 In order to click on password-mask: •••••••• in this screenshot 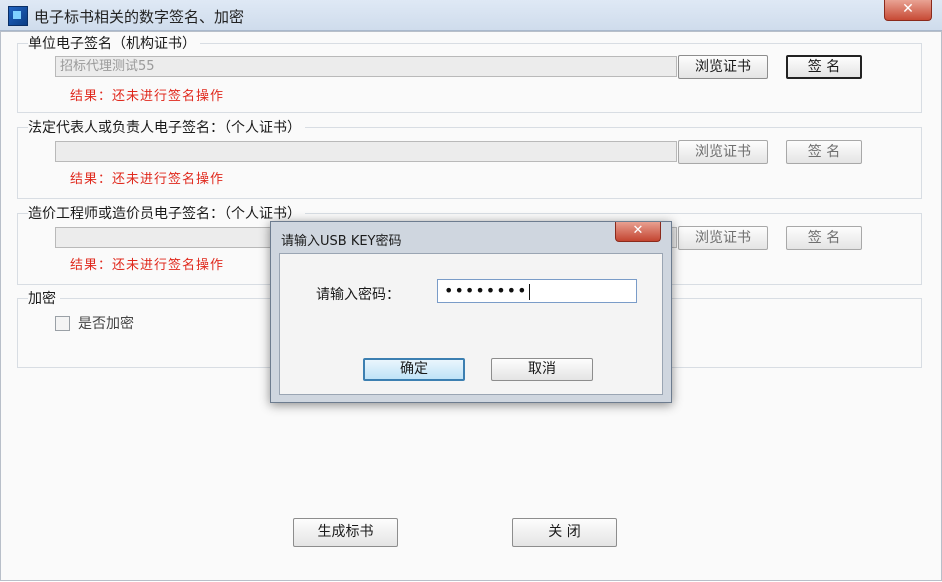, I will do `click(486, 290)`.